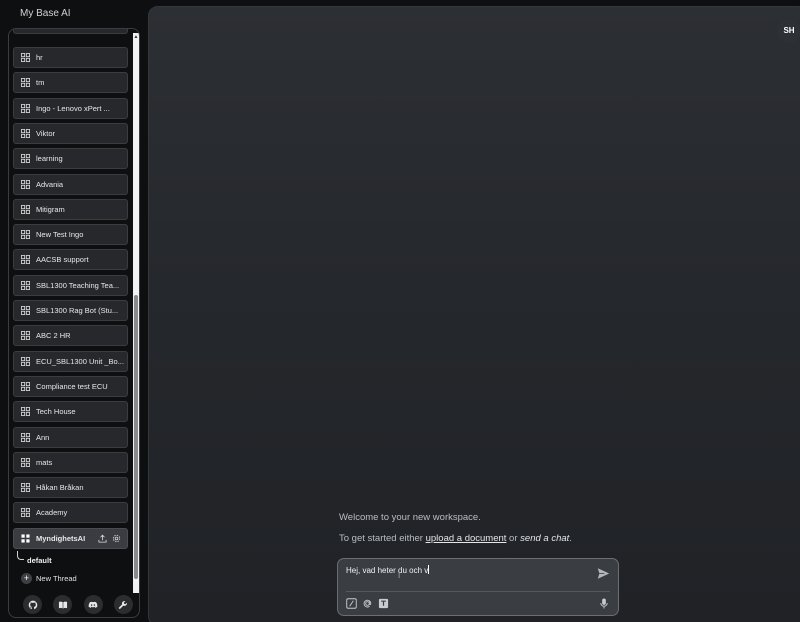 This screenshot has height=622, width=800. What do you see at coordinates (50, 209) in the screenshot?
I see `workspace-label: Mitigram` at bounding box center [50, 209].